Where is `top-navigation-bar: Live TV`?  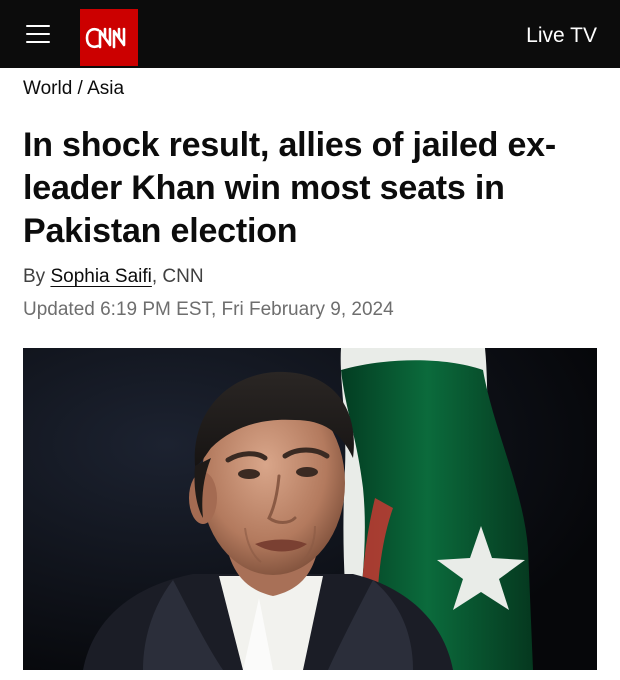
top-navigation-bar: Live TV is located at coordinates (310, 34).